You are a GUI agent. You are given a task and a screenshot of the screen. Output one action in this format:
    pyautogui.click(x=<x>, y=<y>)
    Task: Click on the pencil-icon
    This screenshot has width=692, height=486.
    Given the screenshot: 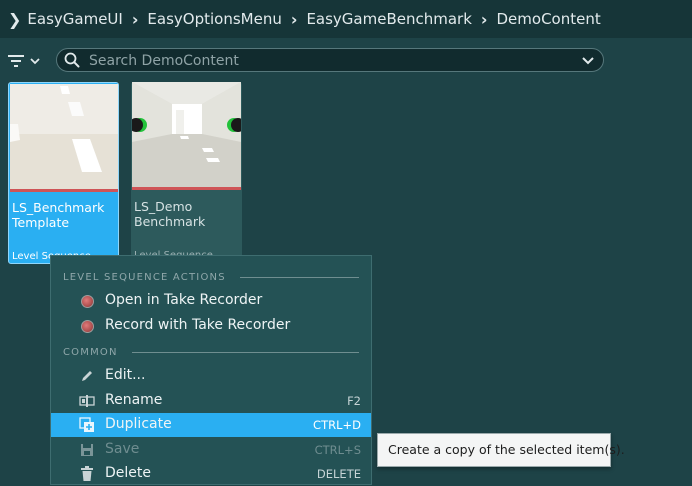 What is the action you would take?
    pyautogui.click(x=87, y=376)
    